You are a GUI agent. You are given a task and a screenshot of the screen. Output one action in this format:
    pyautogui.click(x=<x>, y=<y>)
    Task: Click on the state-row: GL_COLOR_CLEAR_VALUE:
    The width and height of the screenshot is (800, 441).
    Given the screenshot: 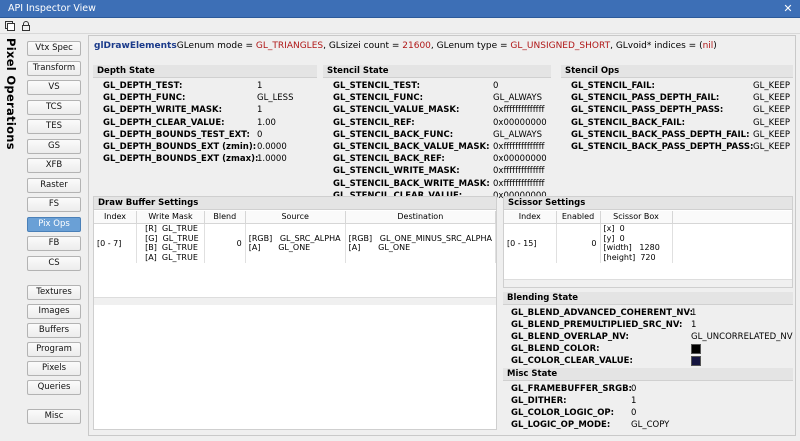 What is the action you would take?
    pyautogui.click(x=648, y=361)
    